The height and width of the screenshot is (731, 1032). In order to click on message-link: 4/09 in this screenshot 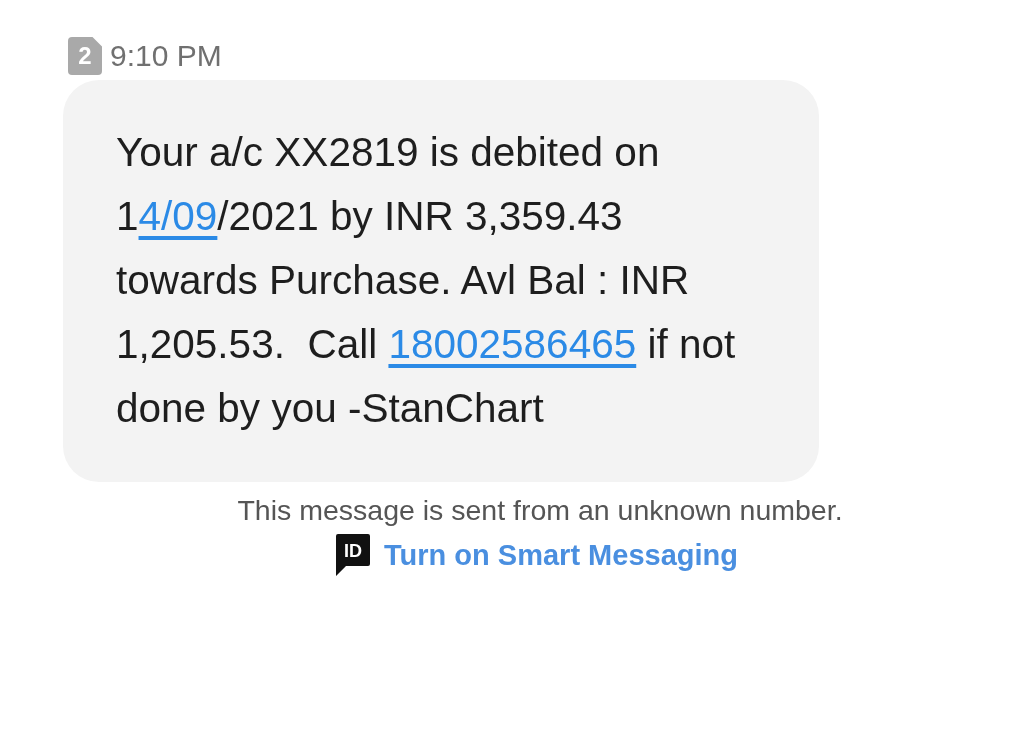, I will do `click(178, 216)`.